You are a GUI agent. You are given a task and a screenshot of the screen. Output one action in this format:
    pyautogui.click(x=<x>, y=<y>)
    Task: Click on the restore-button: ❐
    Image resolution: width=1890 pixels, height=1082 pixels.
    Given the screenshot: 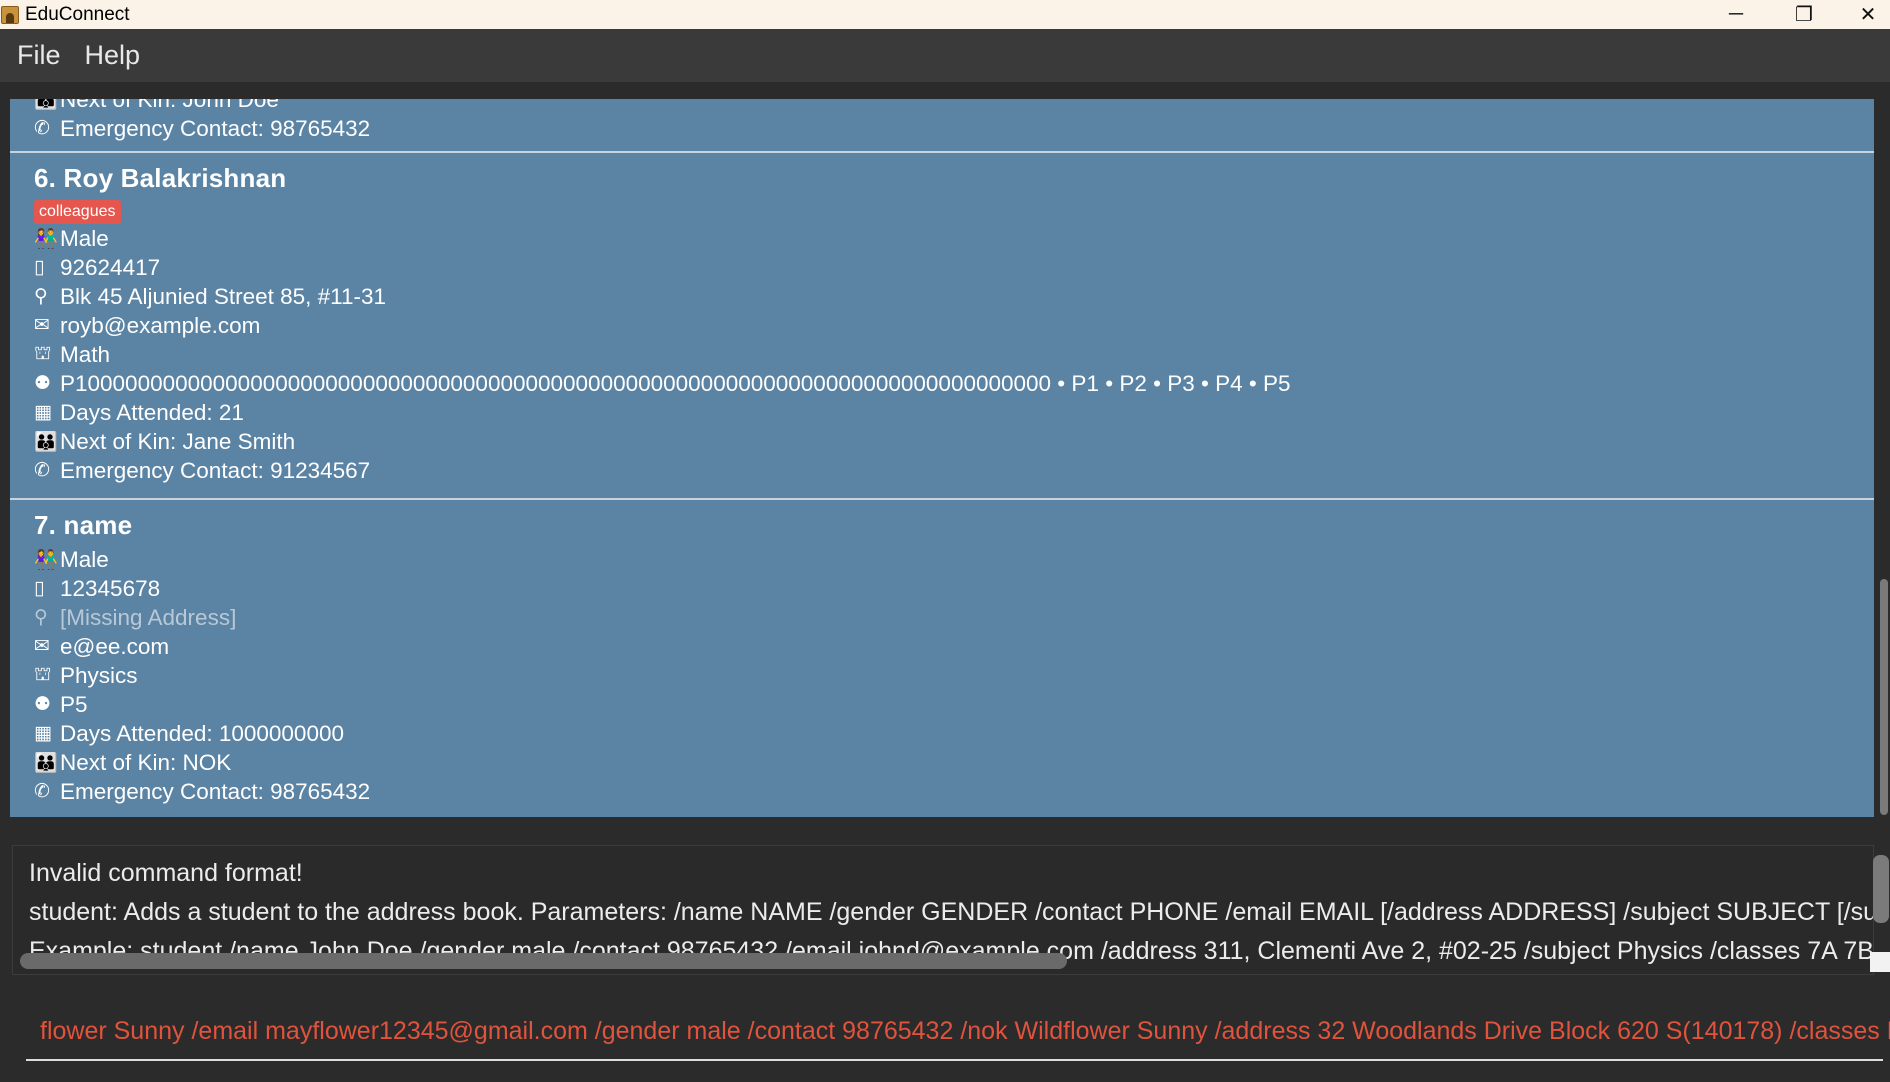 What is the action you would take?
    pyautogui.click(x=1804, y=14)
    